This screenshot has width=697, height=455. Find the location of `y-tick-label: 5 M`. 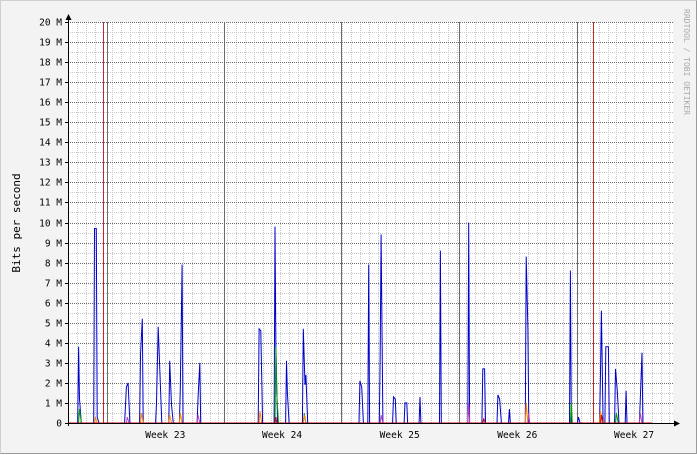

y-tick-label: 5 M is located at coordinates (53, 324).